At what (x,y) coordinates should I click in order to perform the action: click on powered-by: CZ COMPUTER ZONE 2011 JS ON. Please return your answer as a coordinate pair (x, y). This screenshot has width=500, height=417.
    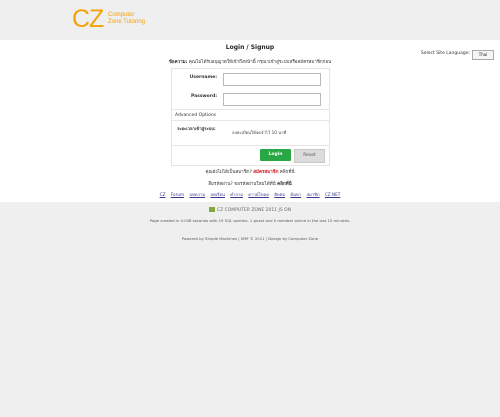
    Looking at the image, I should click on (250, 210).